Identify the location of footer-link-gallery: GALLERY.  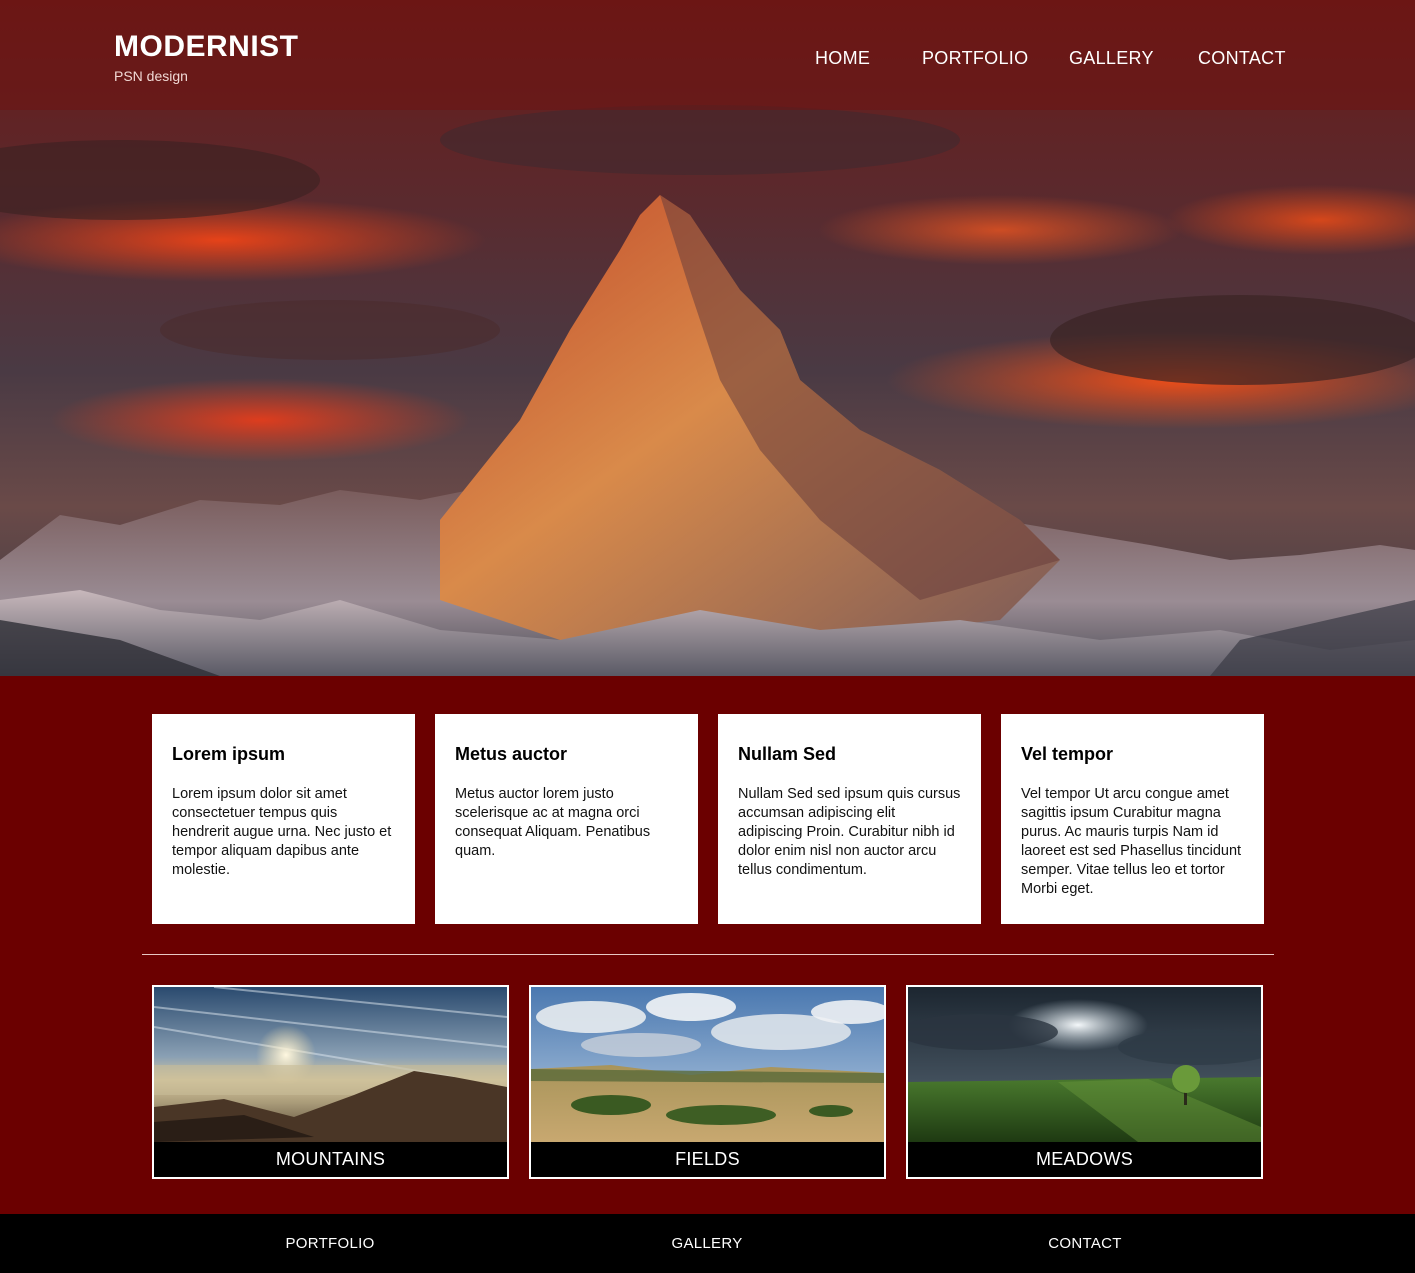
(707, 1243).